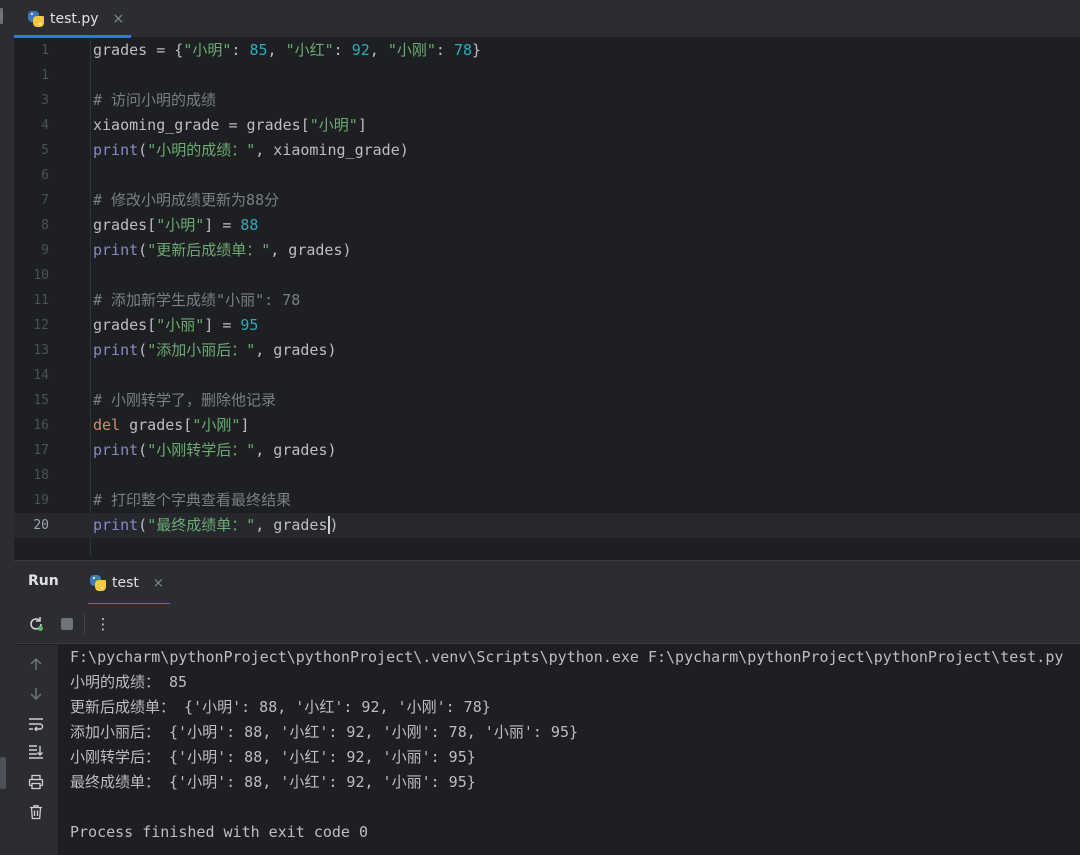 The height and width of the screenshot is (855, 1080). I want to click on scroll-to-end-icon, so click(36, 752).